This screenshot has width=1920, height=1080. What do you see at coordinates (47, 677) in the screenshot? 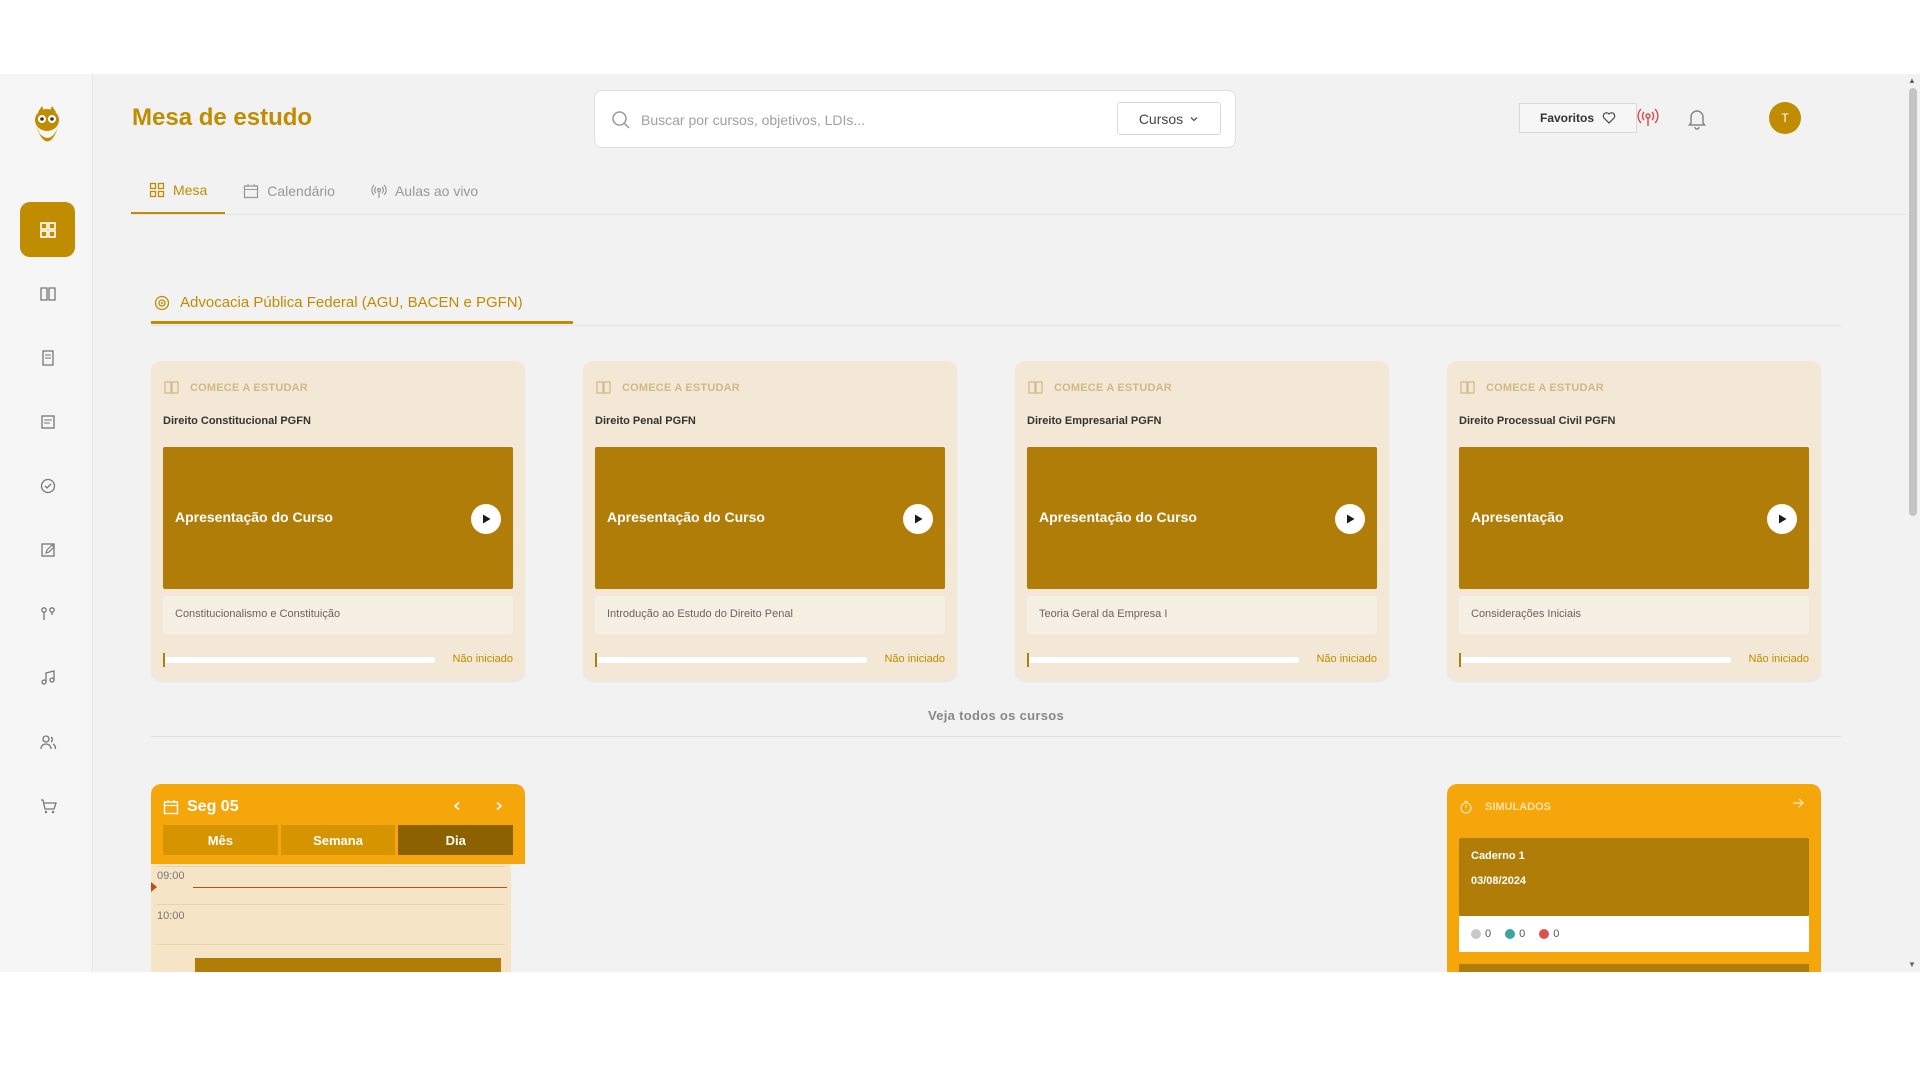
I see `sidebar-item-audio` at bounding box center [47, 677].